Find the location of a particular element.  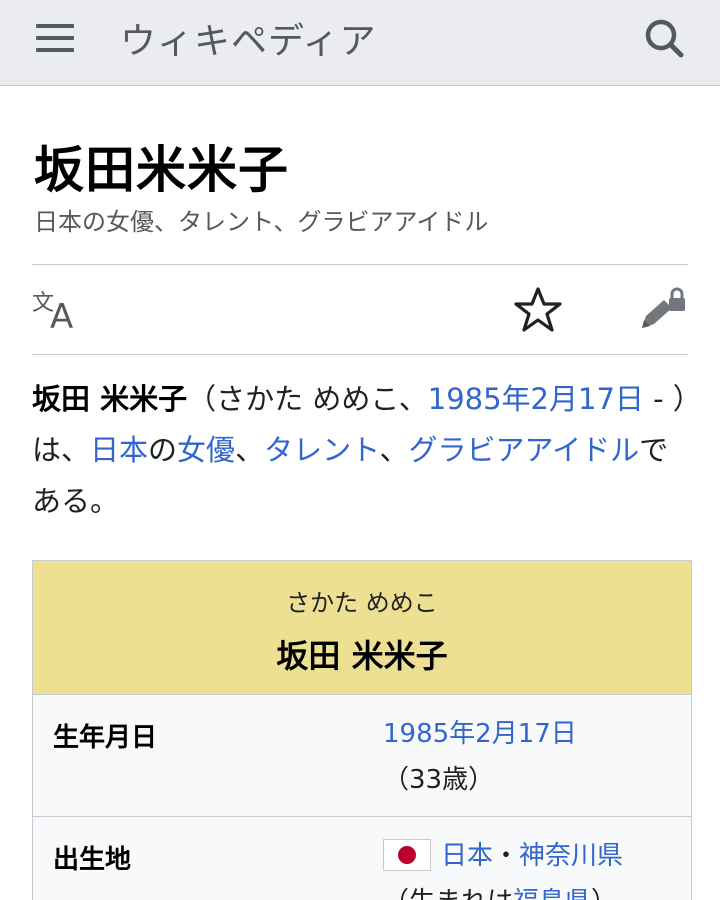

birth-date-link: 1985年2月17日 is located at coordinates (536, 399).